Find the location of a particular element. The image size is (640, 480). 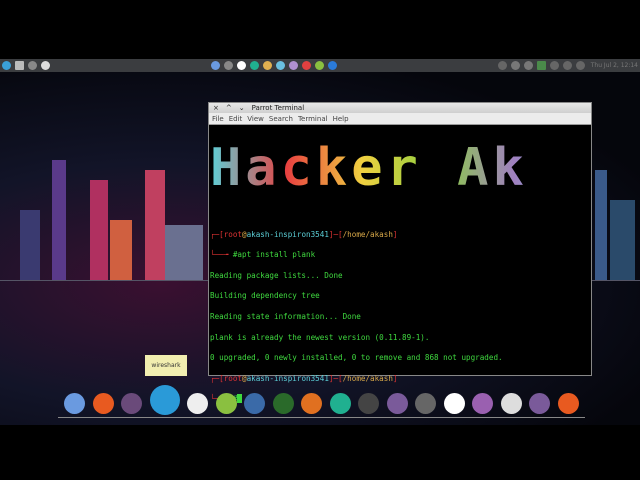

plank-dock is located at coordinates (321, 401).